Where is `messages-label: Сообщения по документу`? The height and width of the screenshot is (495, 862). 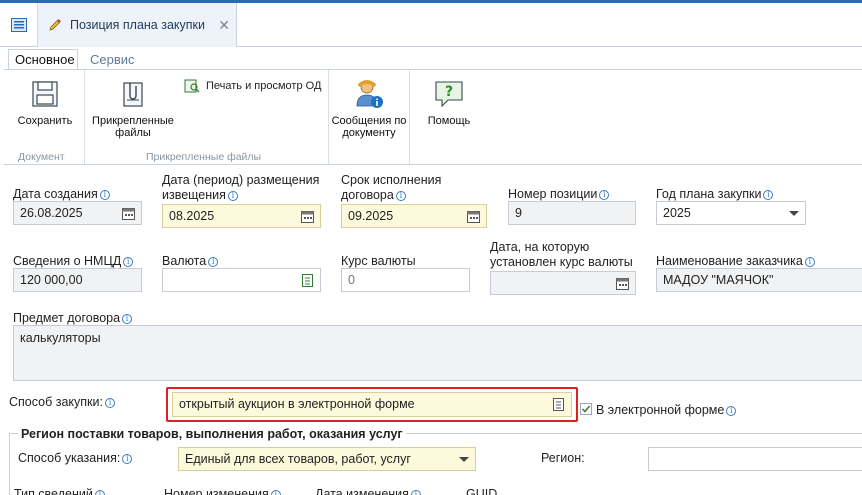
messages-label: Сообщения по документу is located at coordinates (369, 127).